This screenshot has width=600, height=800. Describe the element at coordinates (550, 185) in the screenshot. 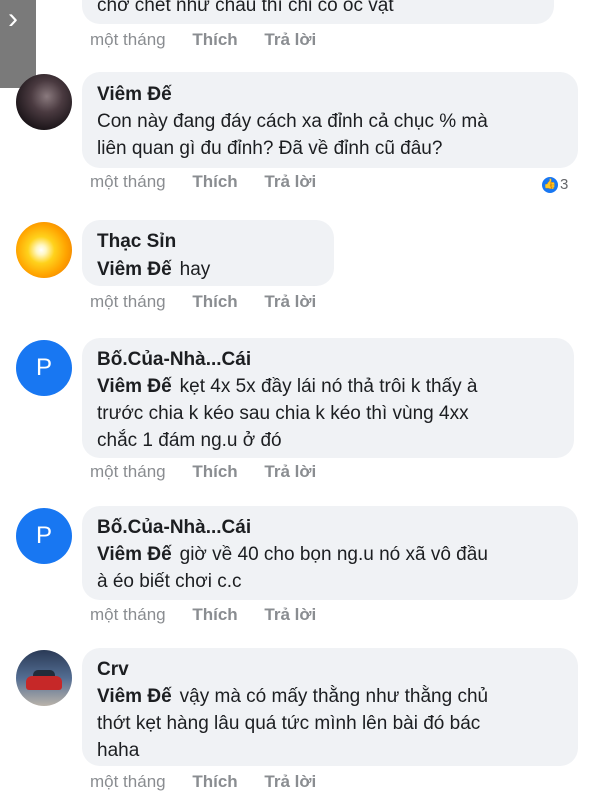

I see `like-icon: 👍` at that location.